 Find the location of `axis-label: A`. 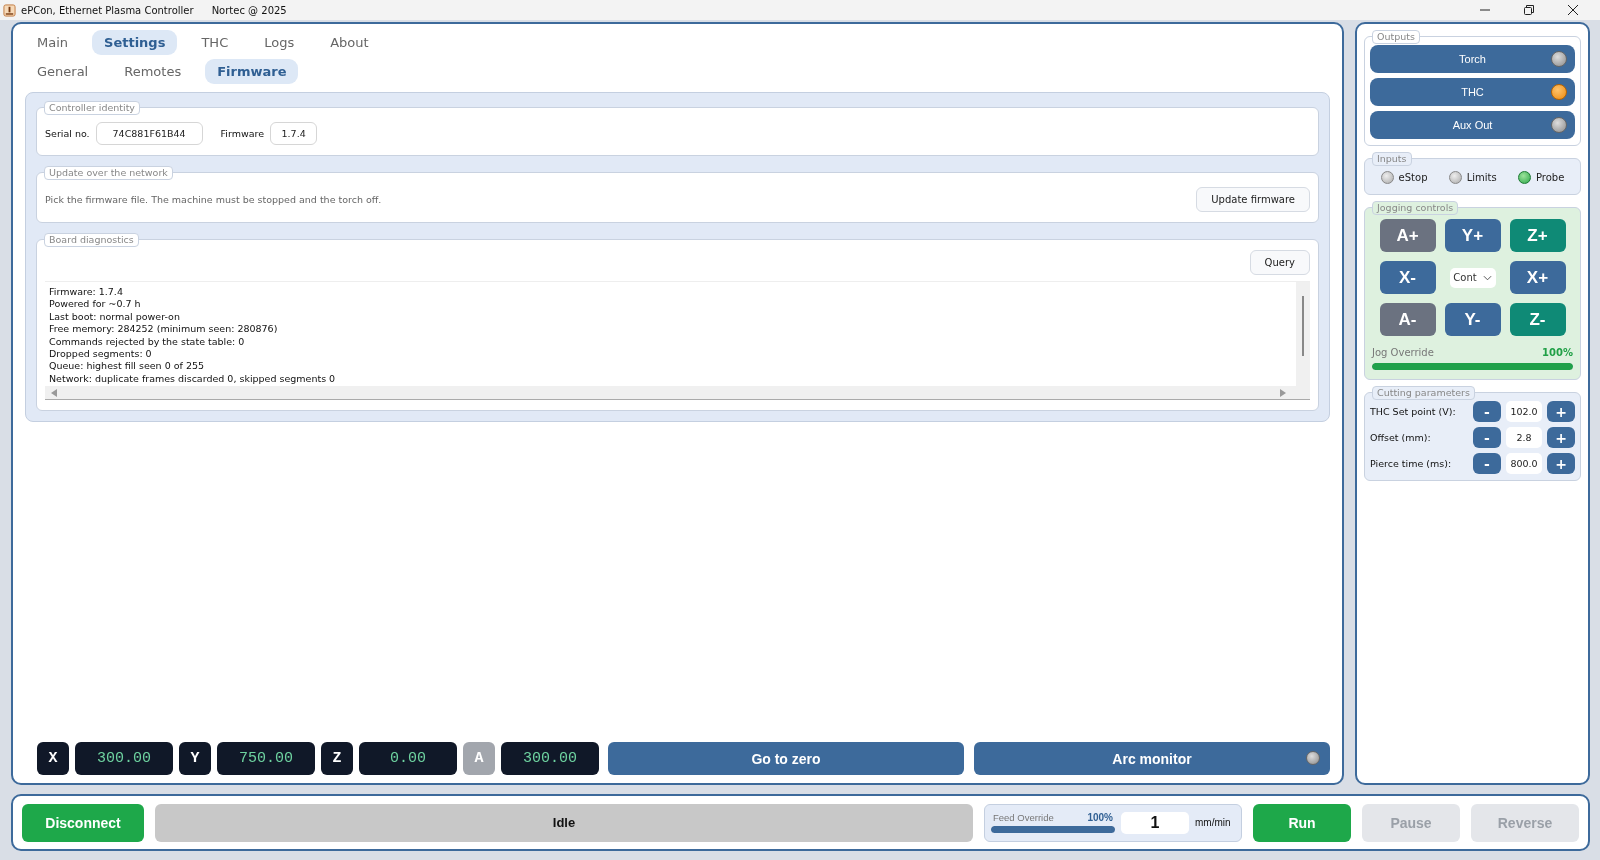

axis-label: A is located at coordinates (479, 758).